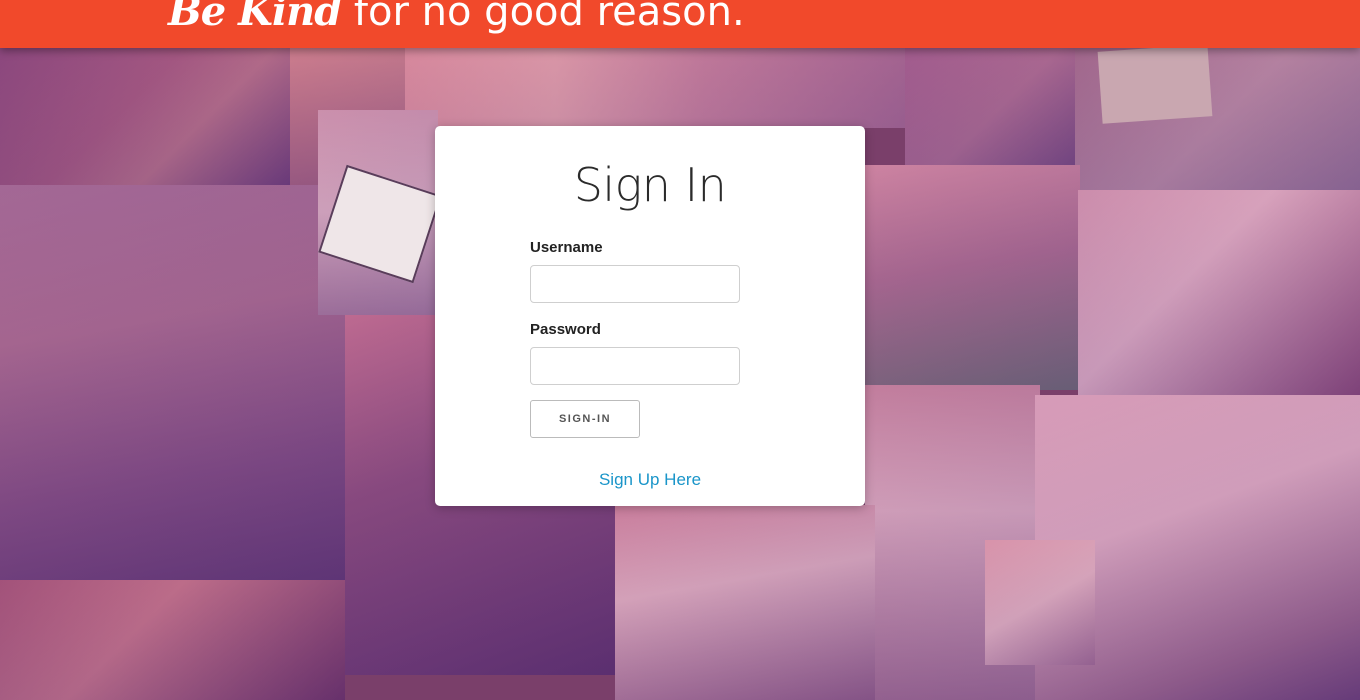 The height and width of the screenshot is (700, 1360). Describe the element at coordinates (255, 17) in the screenshot. I see `brand-logo-text: Be Kind` at that location.